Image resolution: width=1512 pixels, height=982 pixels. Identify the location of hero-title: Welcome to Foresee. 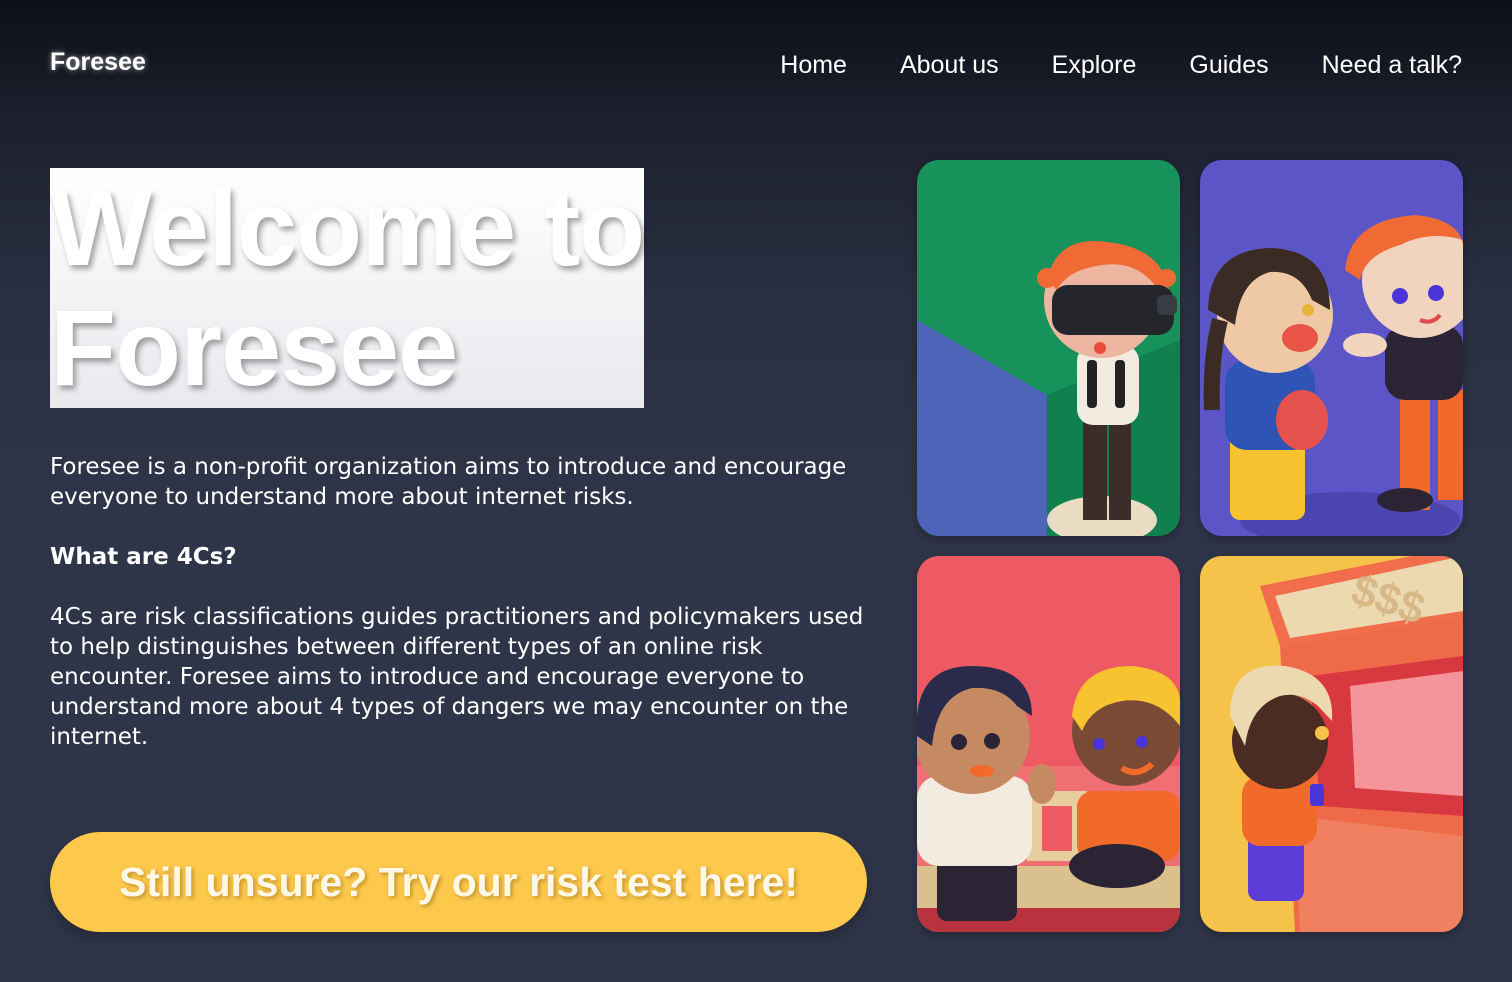
(347, 287).